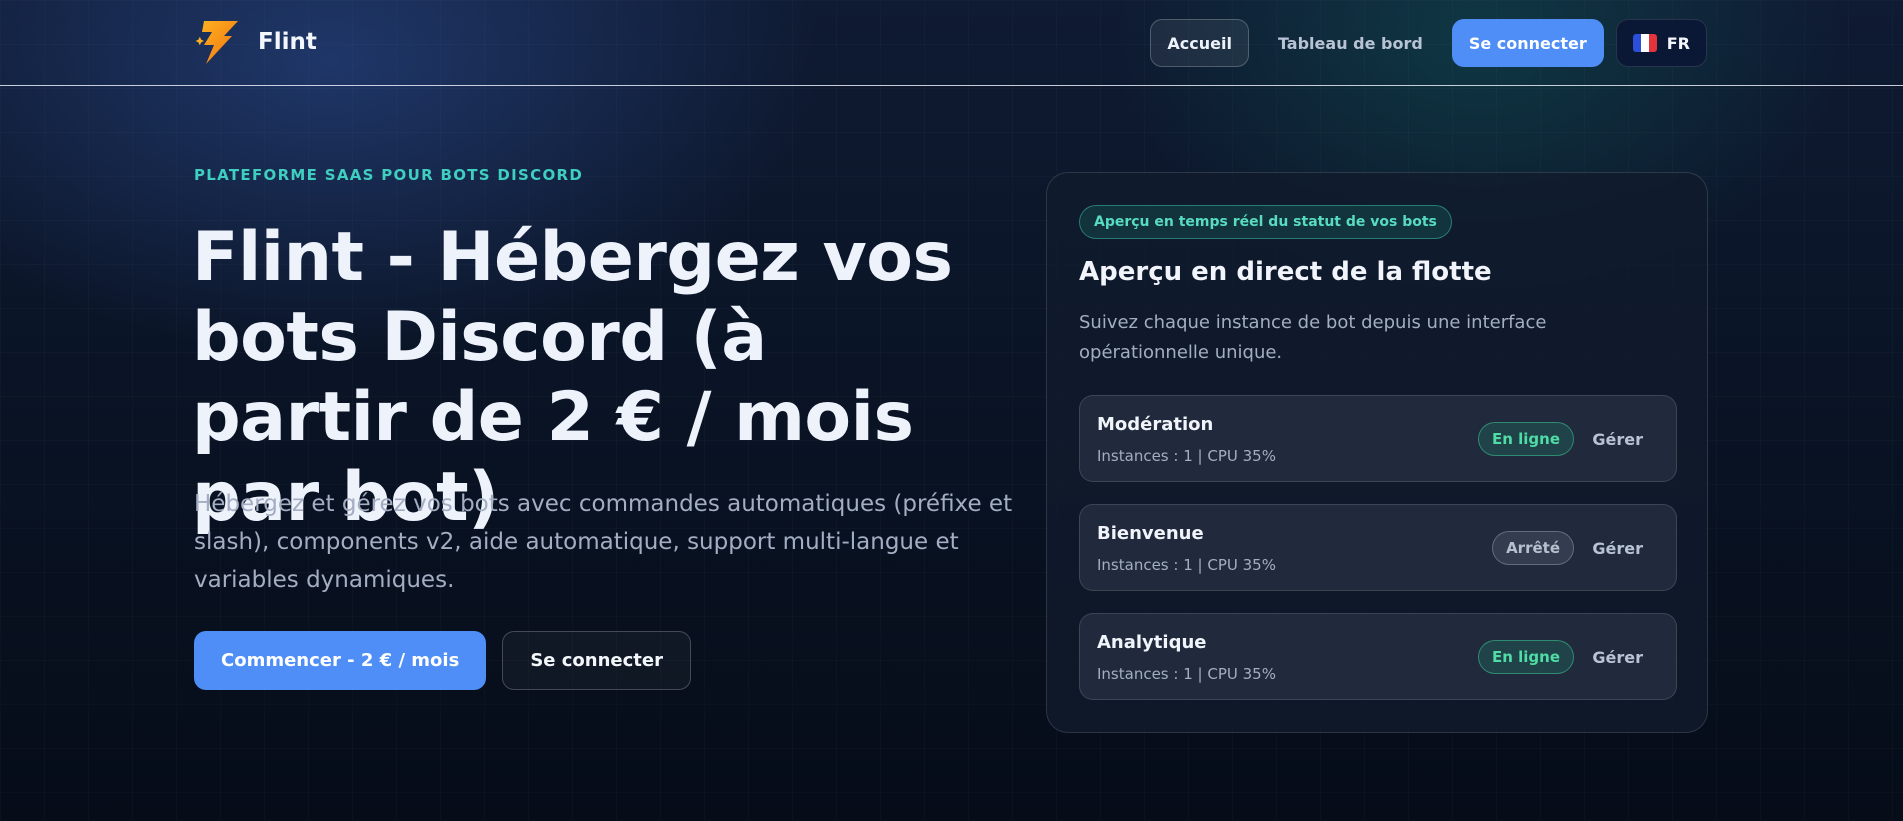  I want to click on status-badge: Arrêté, so click(1533, 548).